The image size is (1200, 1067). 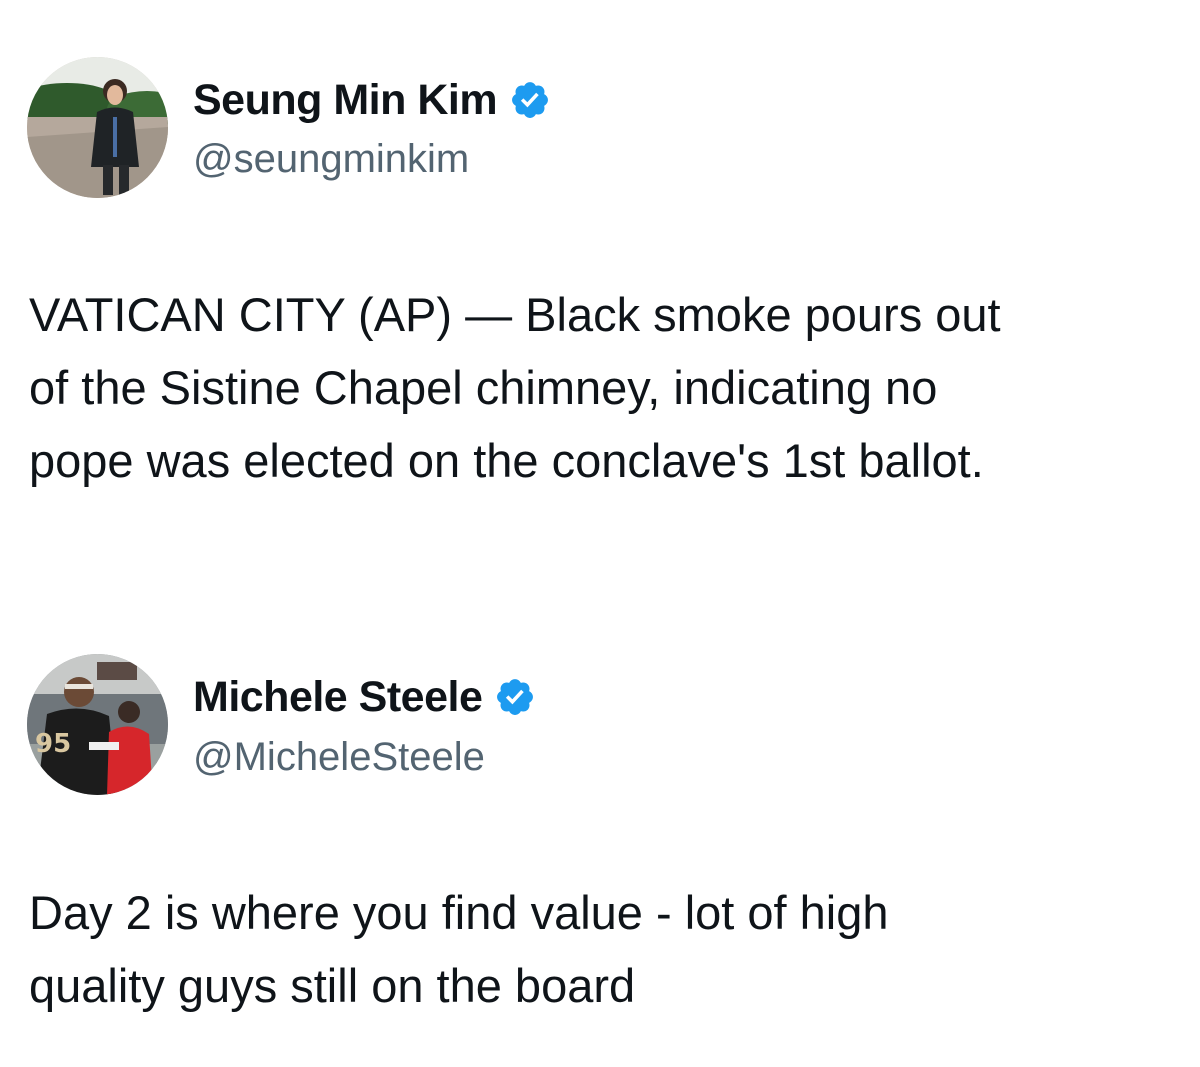 I want to click on profile-photo-icon, so click(x=97, y=127).